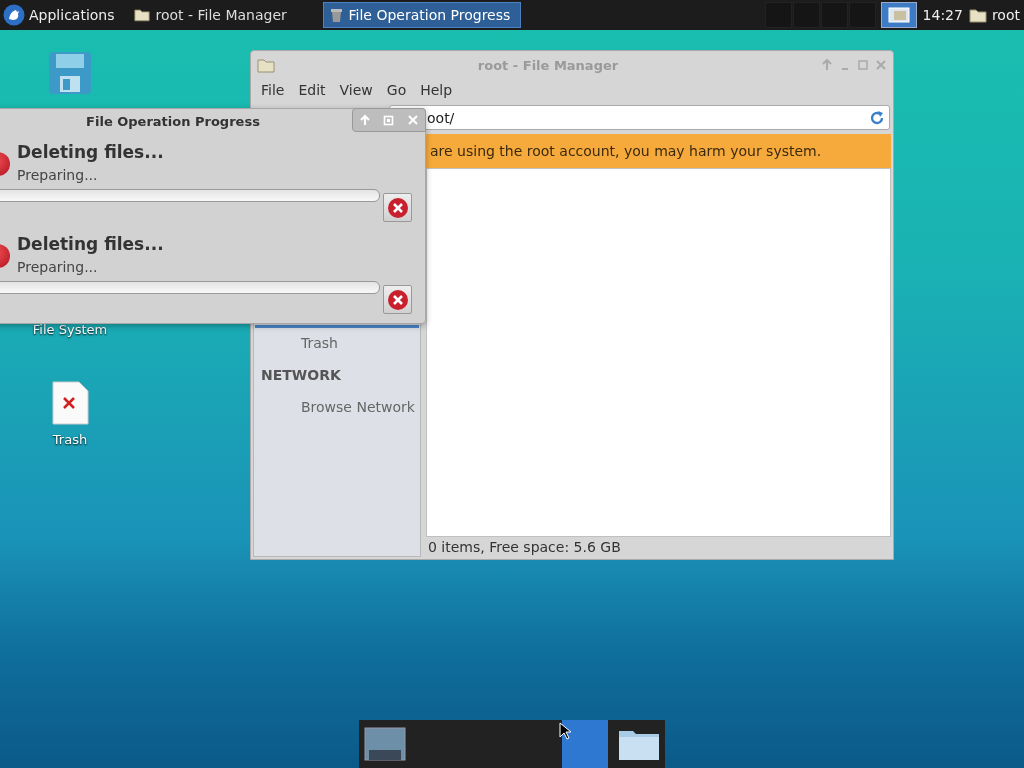  I want to click on window-title: root - File Manager, so click(548, 65).